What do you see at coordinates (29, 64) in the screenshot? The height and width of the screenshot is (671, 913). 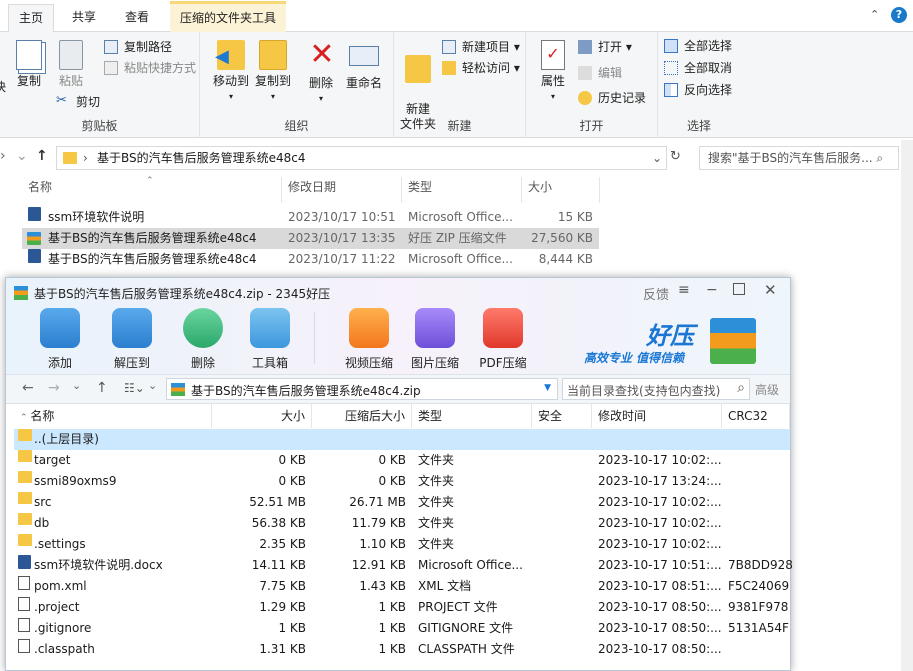 I see `copy-button: 复制` at bounding box center [29, 64].